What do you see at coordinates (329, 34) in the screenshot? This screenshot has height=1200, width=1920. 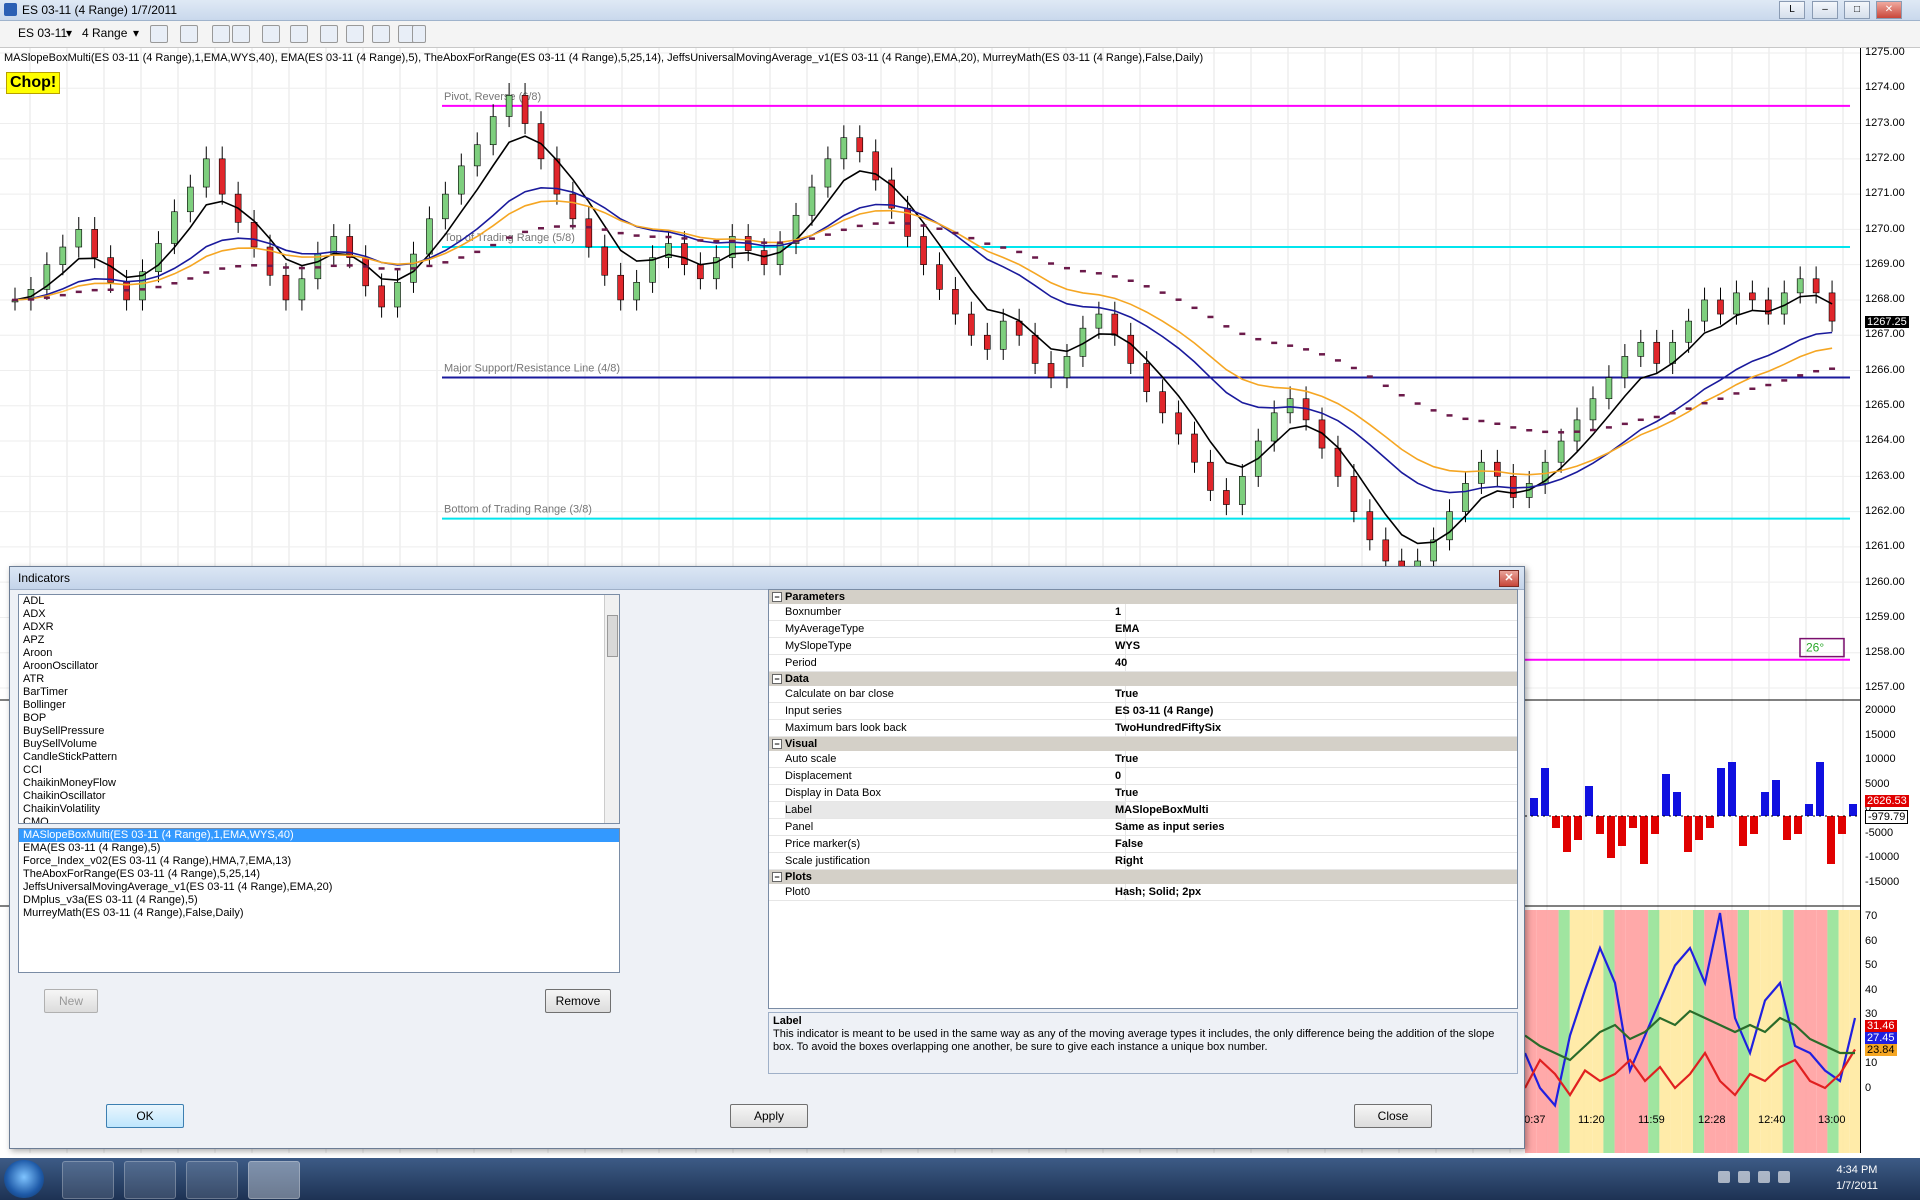 I see `indicators-icon` at bounding box center [329, 34].